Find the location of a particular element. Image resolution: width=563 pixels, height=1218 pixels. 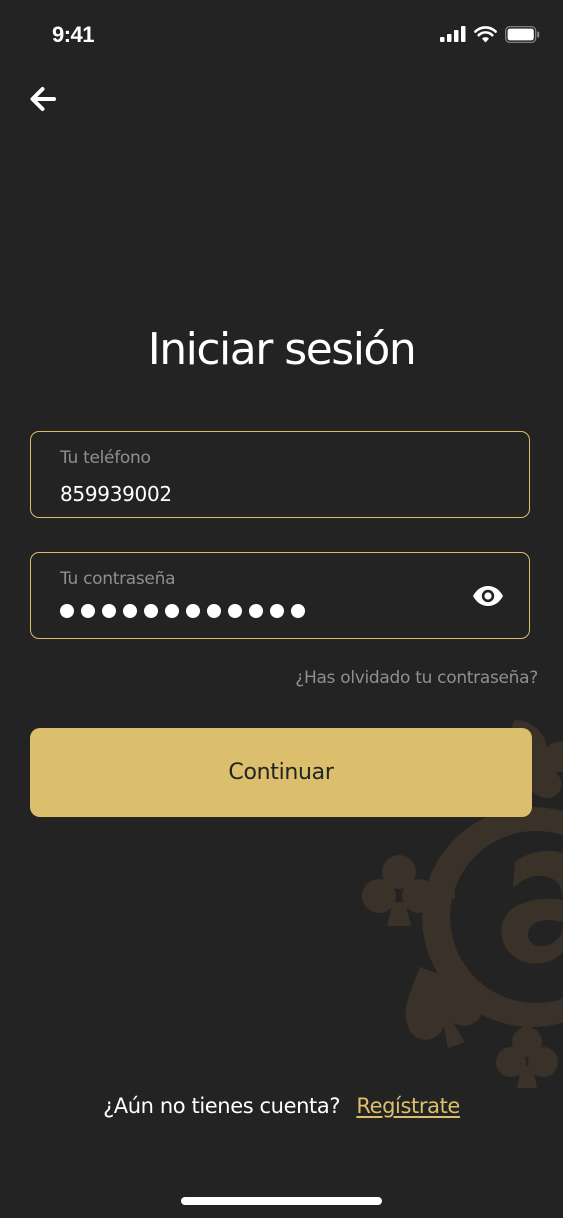

signup-row: ¿Aún no tienes cuenta? Regístrate is located at coordinates (281, 1106).